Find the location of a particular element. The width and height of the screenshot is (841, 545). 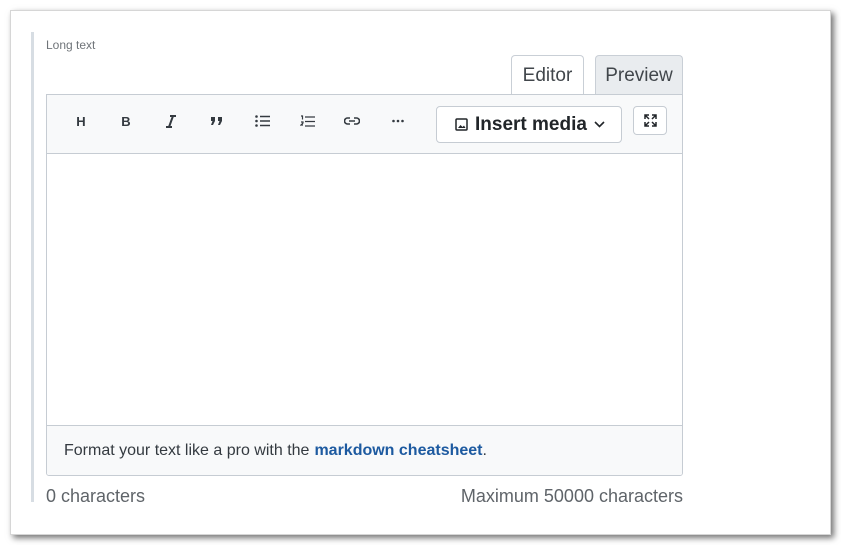

italic-icon is located at coordinates (171, 121).